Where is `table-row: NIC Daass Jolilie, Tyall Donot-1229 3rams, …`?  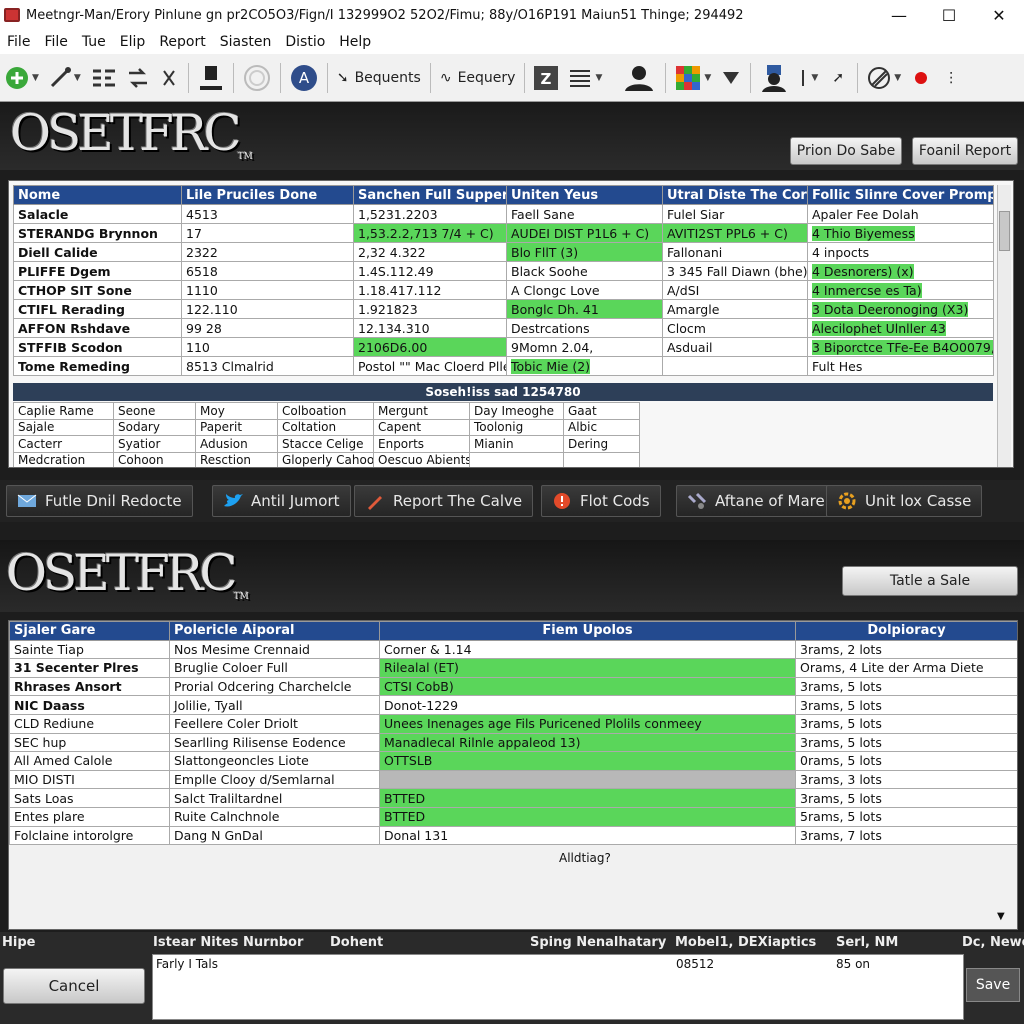 table-row: NIC Daass Jolilie, Tyall Donot-1229 3rams, … is located at coordinates (513, 705).